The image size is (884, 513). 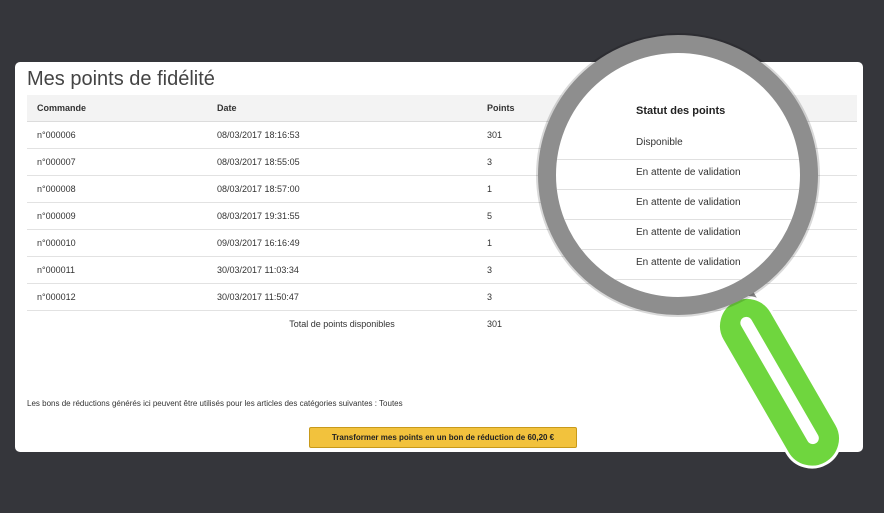 I want to click on order-number: n°000010, so click(x=117, y=243).